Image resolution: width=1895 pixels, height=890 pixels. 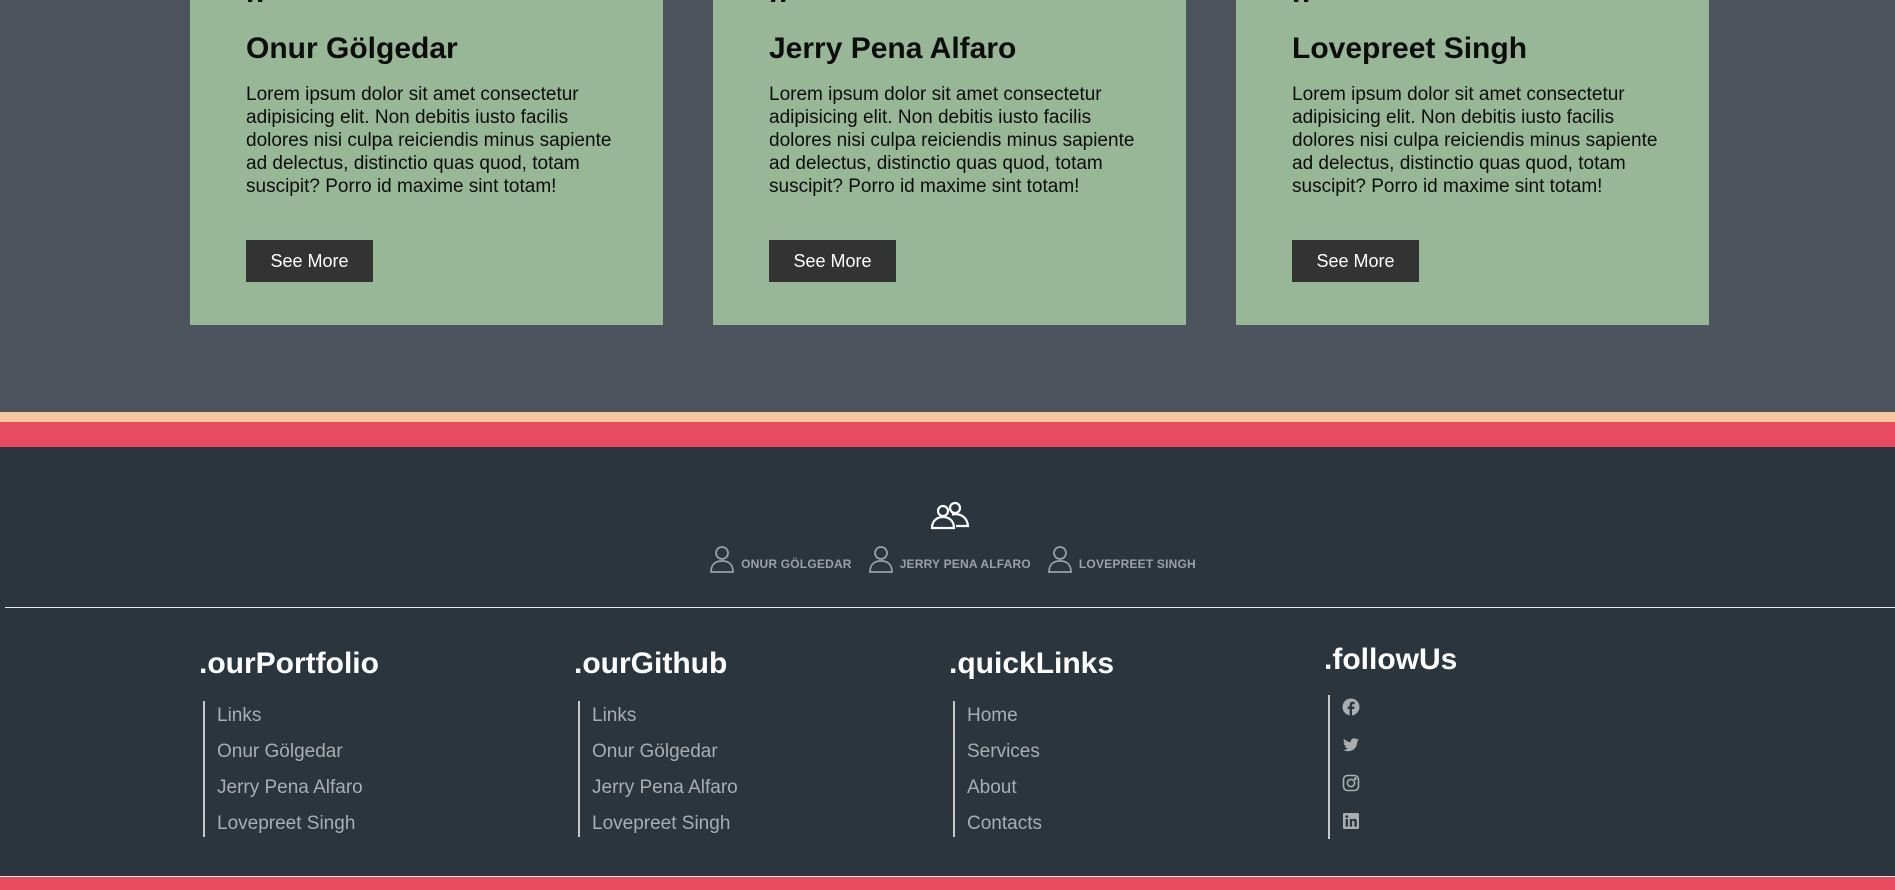 What do you see at coordinates (1003, 751) in the screenshot?
I see `footer-link: Services` at bounding box center [1003, 751].